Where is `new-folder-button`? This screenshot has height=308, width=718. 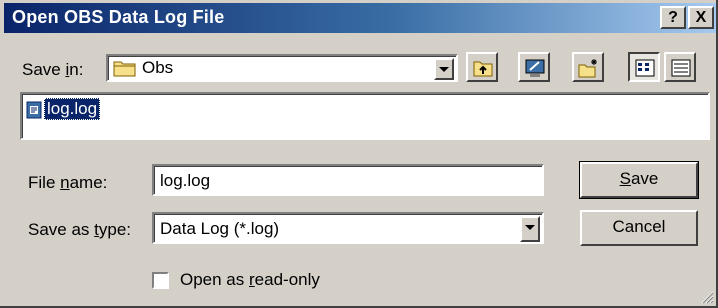 new-folder-button is located at coordinates (588, 67).